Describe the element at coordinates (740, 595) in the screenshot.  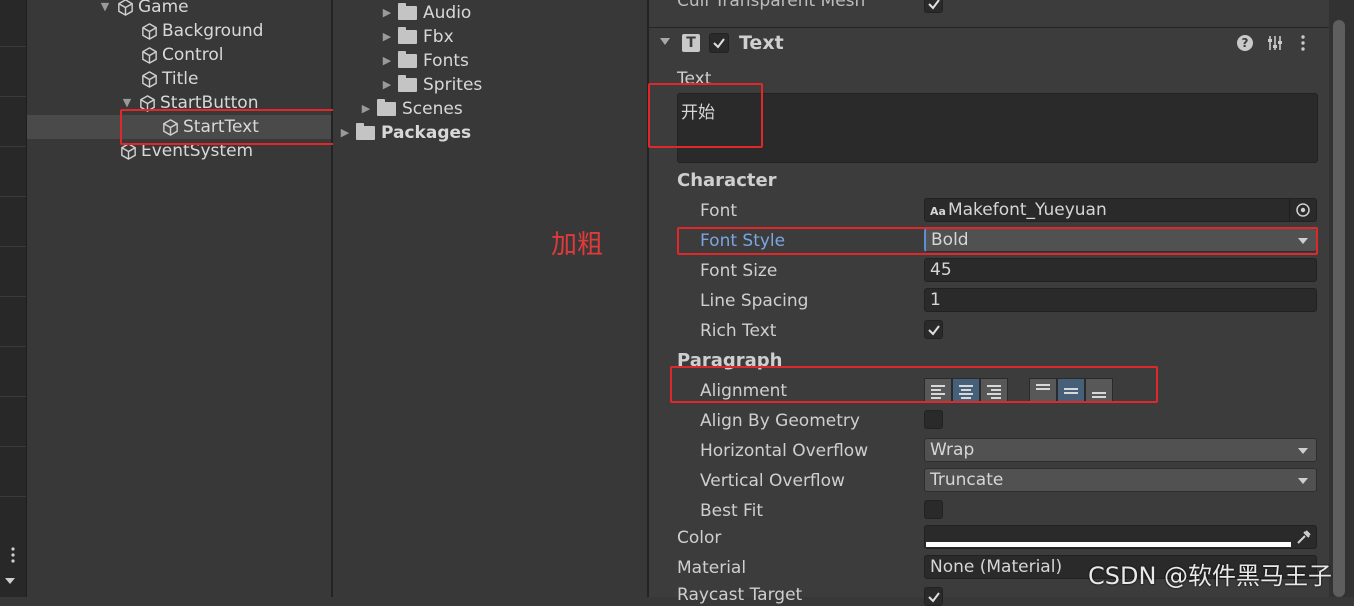
I see `raycast-target-label: Raycast Target` at that location.